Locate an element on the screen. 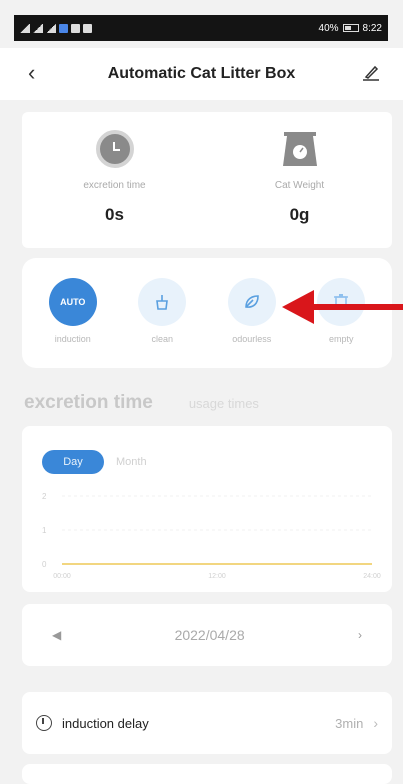  stat-label: Cat Weight is located at coordinates (299, 185).